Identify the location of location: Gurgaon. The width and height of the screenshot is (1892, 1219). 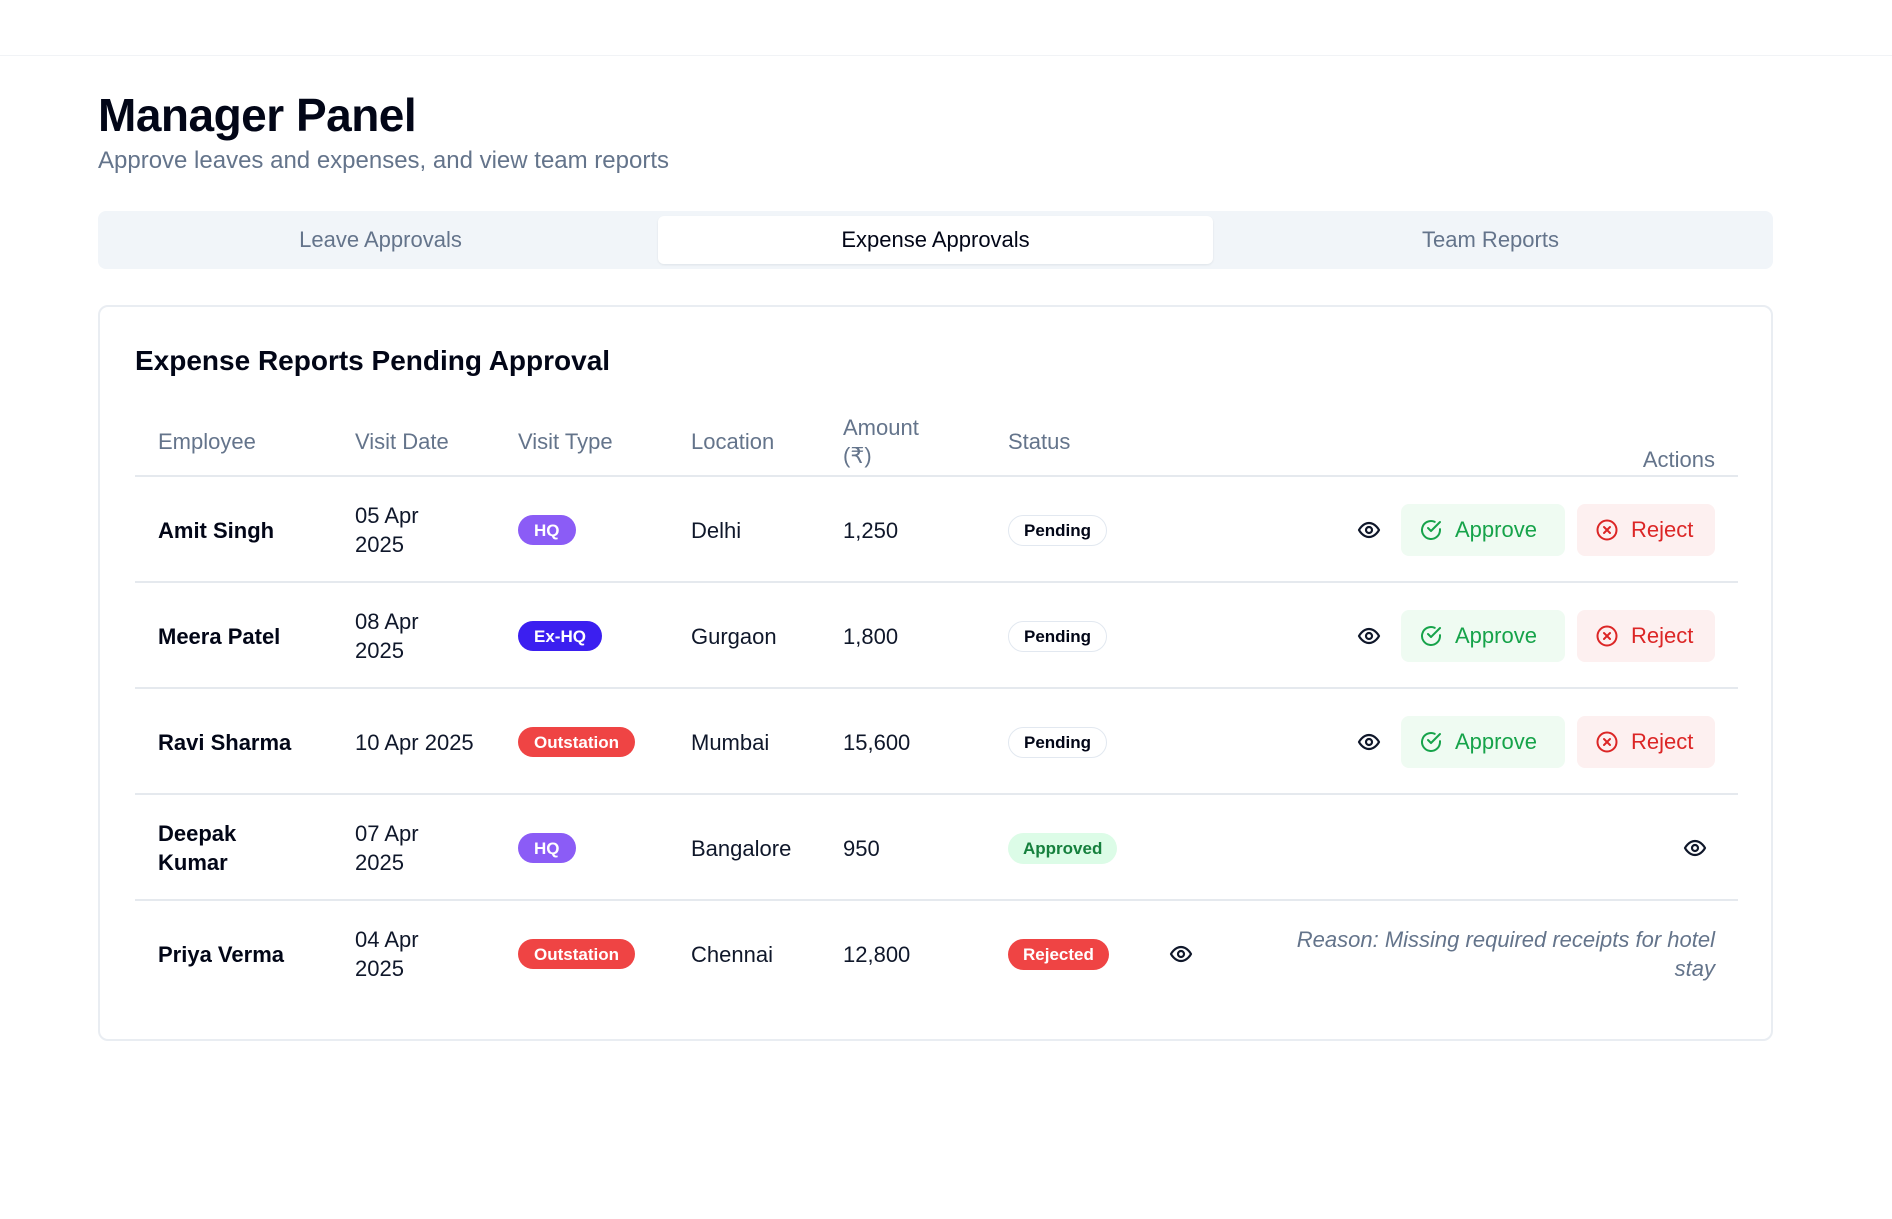
(734, 636).